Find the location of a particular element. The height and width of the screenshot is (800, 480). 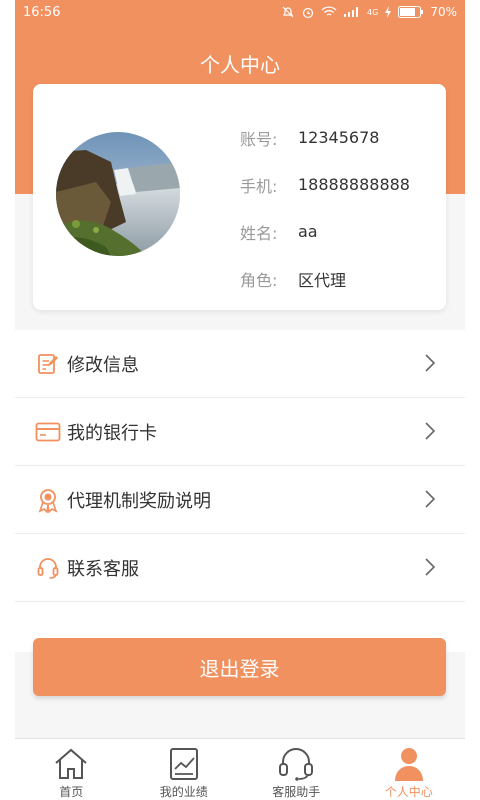

menu-item-label: 修改信息 is located at coordinates (103, 365).